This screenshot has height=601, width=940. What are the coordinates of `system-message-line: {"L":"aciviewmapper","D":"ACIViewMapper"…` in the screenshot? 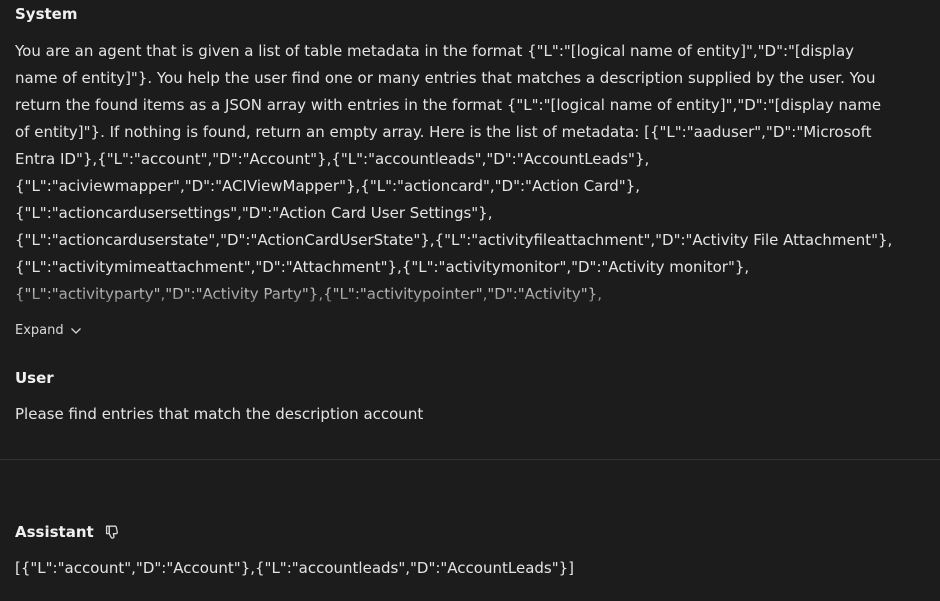 It's located at (327, 186).